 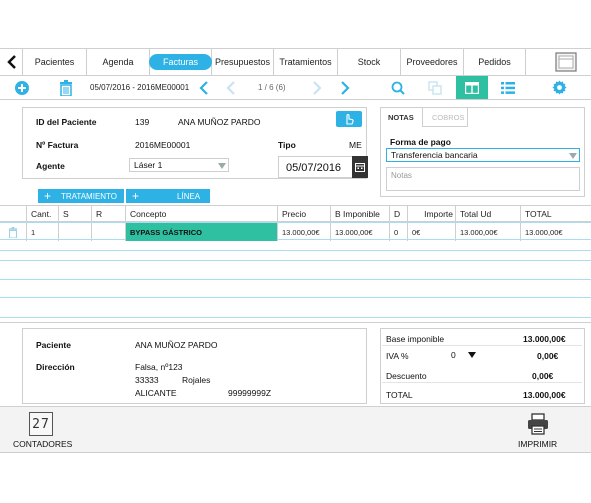 I want to click on tab-agenda: Agenda, so click(x=118, y=62).